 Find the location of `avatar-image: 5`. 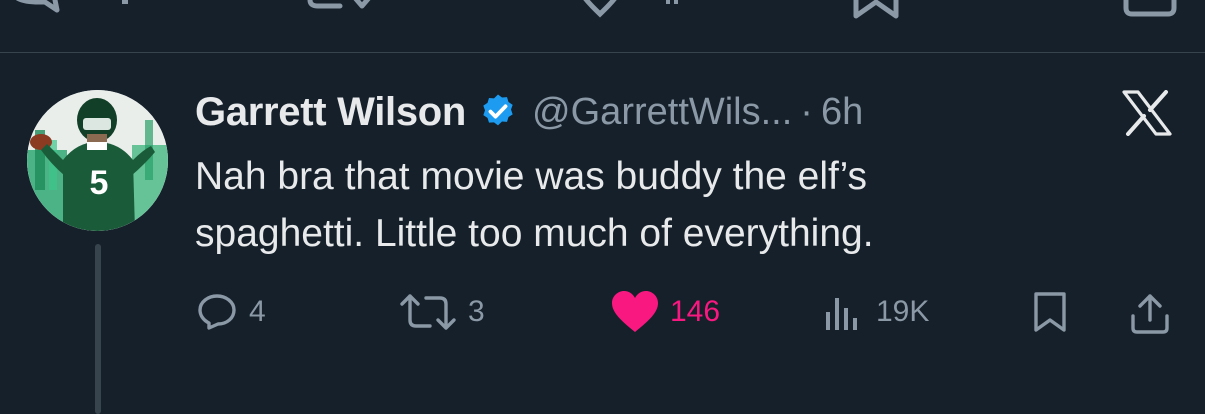

avatar-image: 5 is located at coordinates (97, 160).